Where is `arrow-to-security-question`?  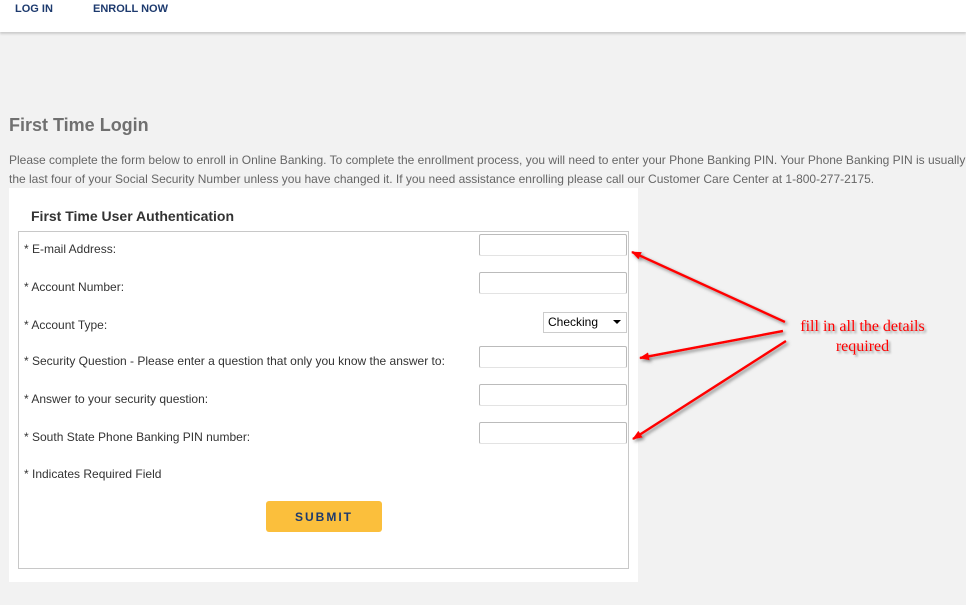
arrow-to-security-question is located at coordinates (711, 345).